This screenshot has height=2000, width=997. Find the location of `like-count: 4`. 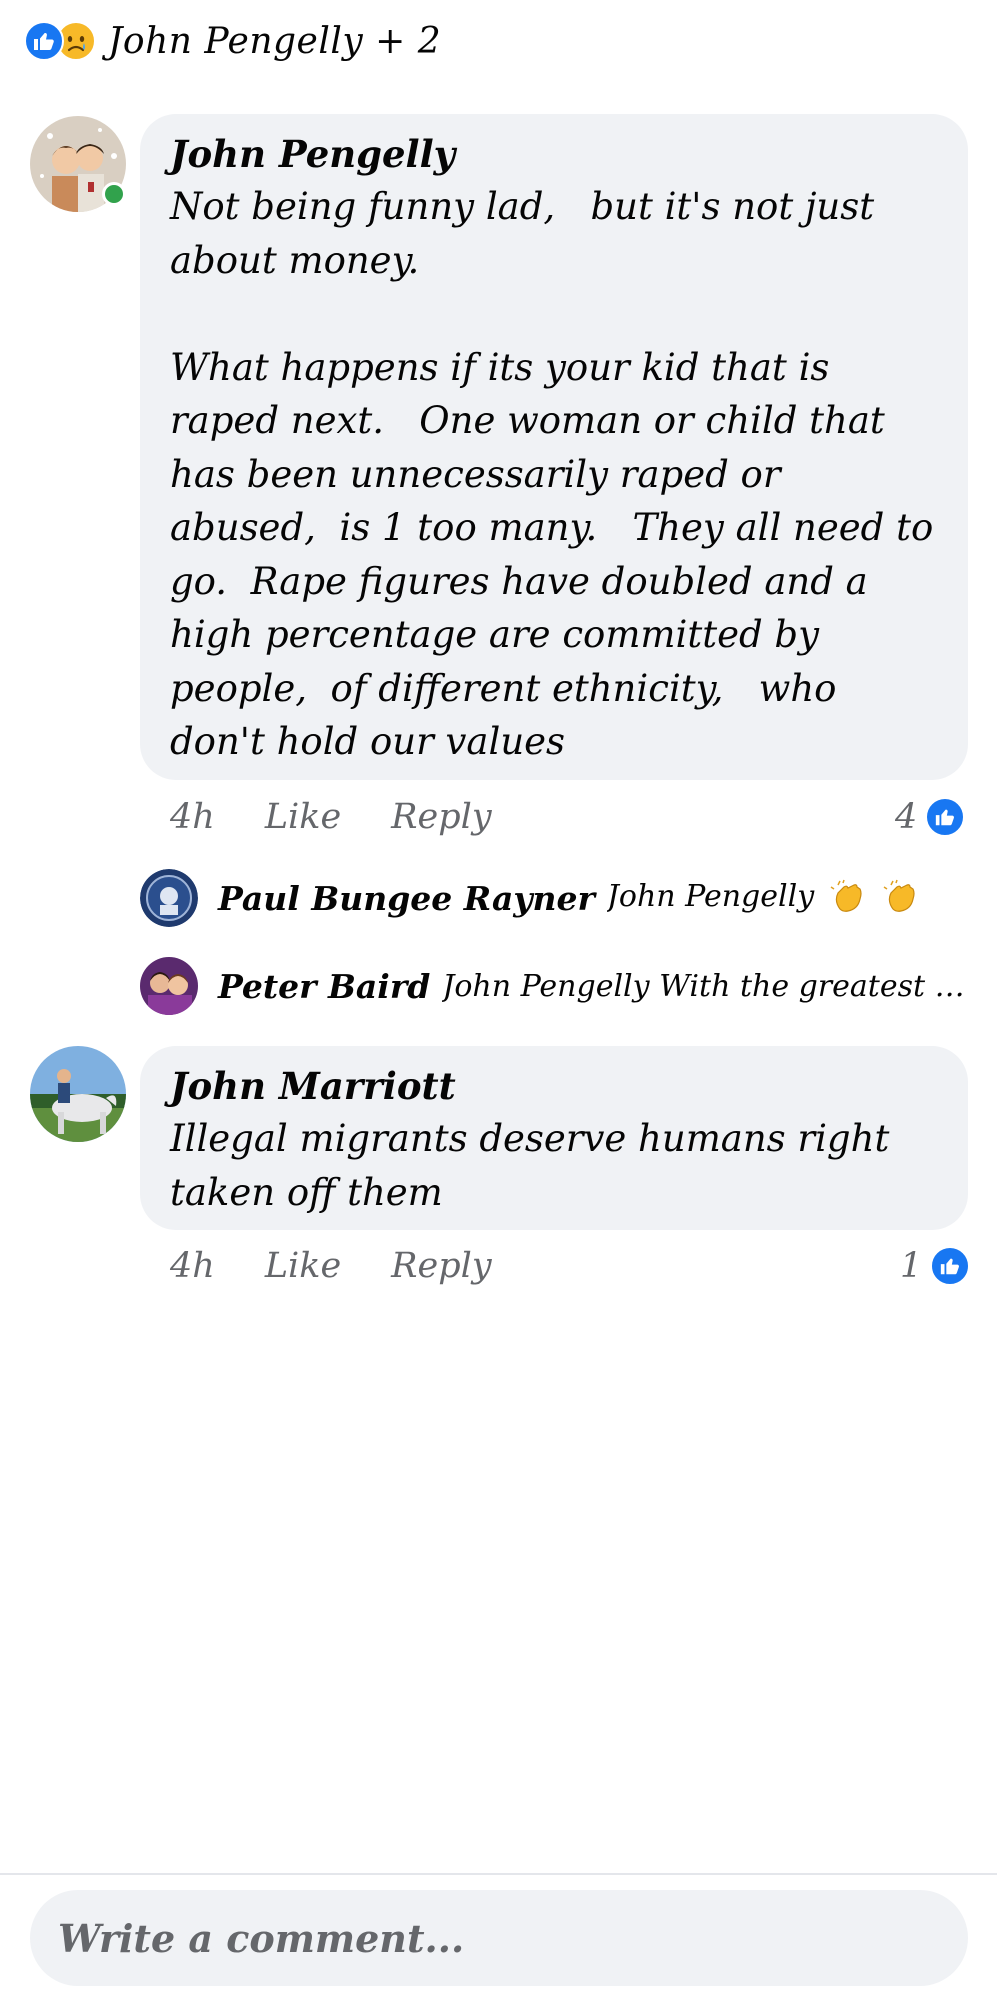

like-count: 4 is located at coordinates (930, 817).